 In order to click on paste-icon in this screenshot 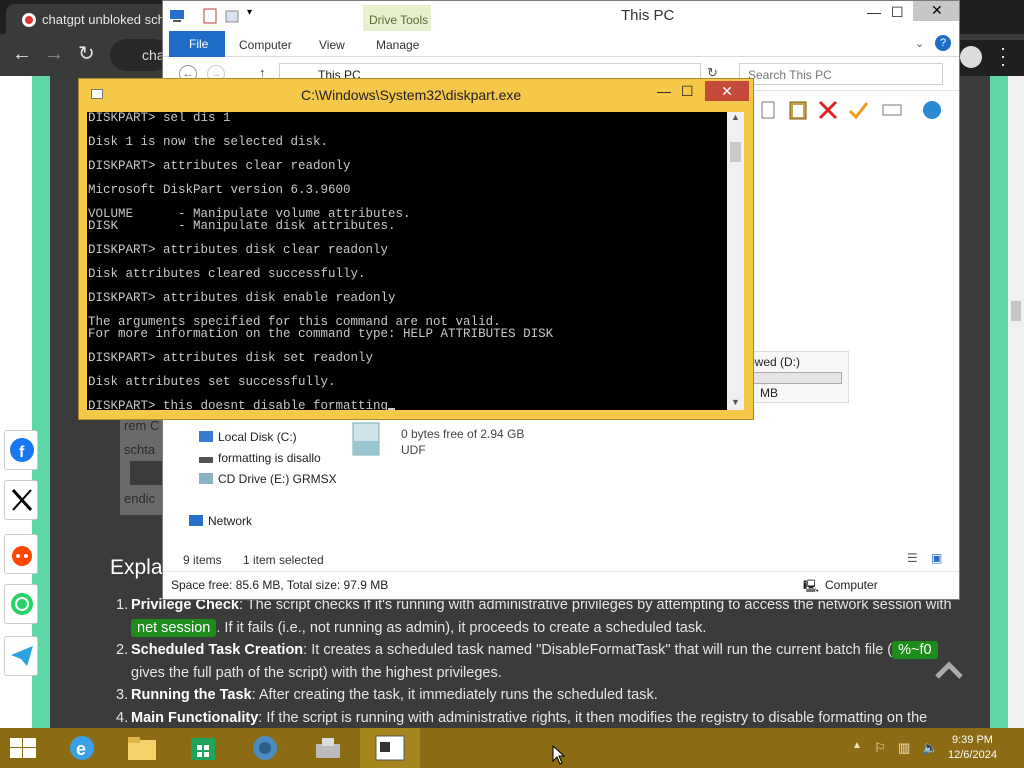, I will do `click(798, 110)`.